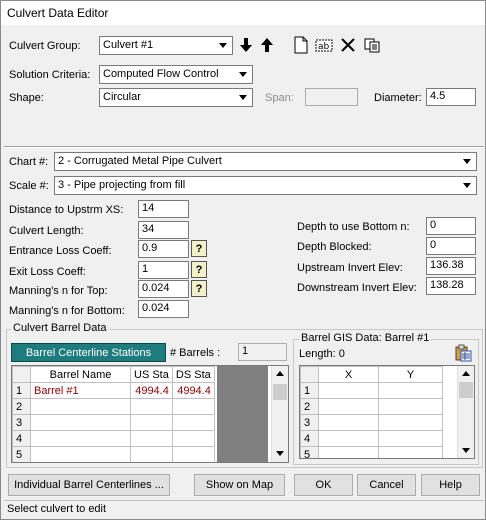 The image size is (486, 520). What do you see at coordinates (163, 289) in the screenshot?
I see `manning-top-input: 0.024` at bounding box center [163, 289].